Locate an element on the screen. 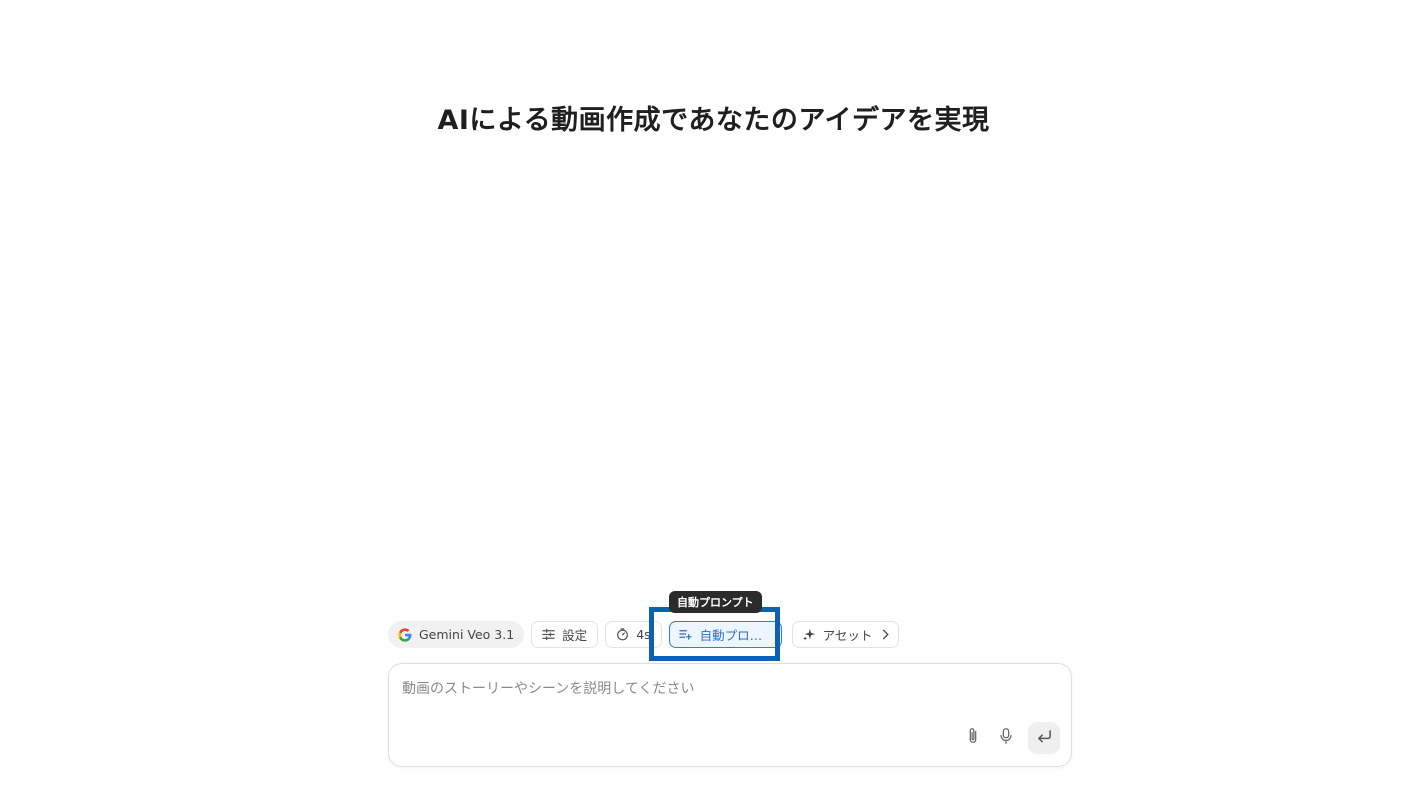  sliders-icon is located at coordinates (548, 635).